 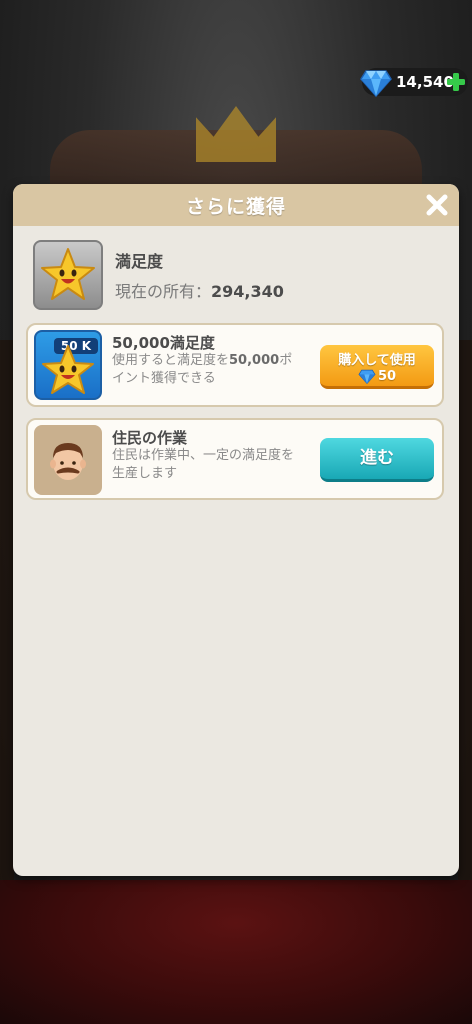 I want to click on background-pillar-left, so click(x=7, y=610).